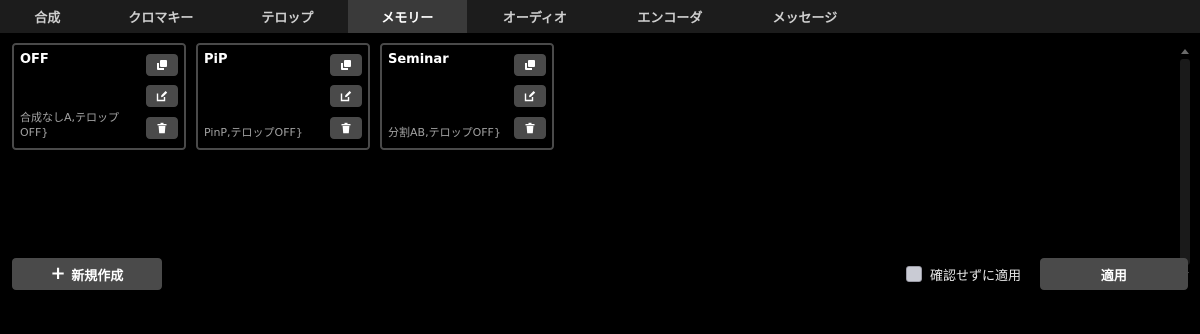  I want to click on new-memory-label: 新規作成, so click(97, 276).